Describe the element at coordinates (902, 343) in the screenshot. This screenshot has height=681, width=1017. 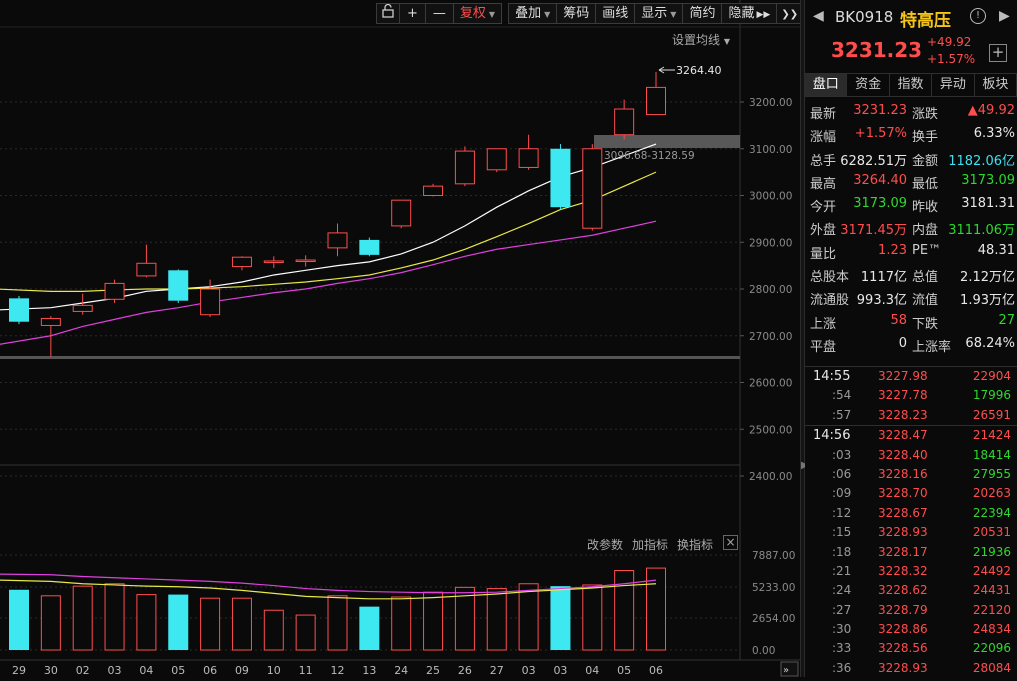
I see `stat-value: 0` at that location.